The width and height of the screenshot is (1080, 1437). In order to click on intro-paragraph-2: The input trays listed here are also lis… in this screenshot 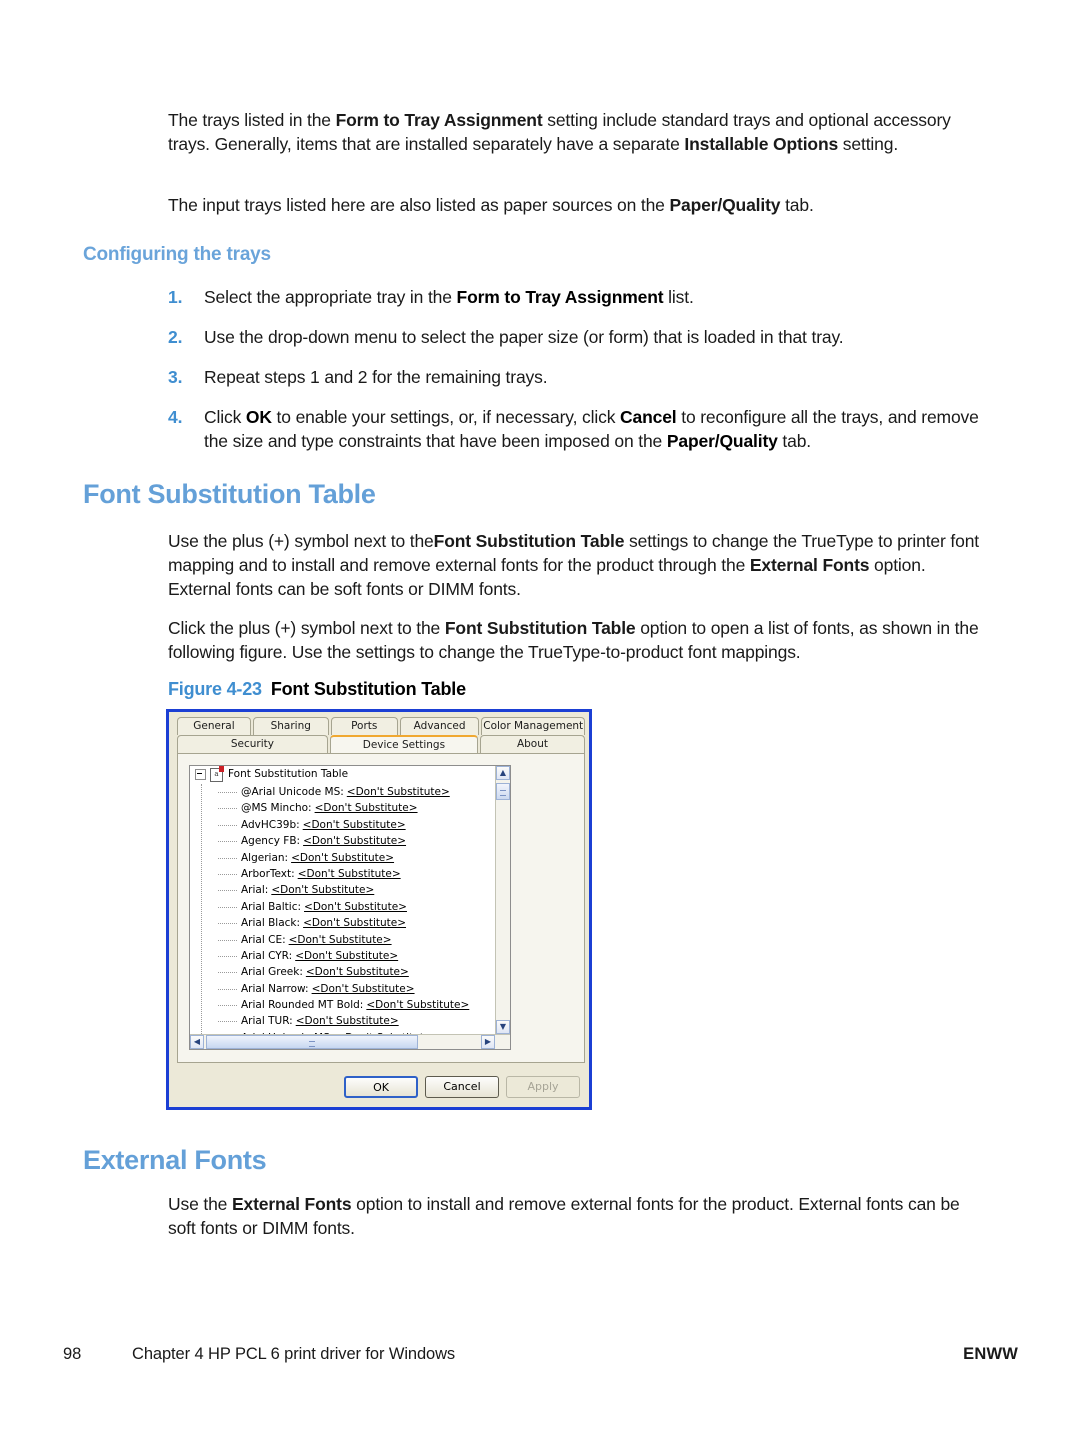, I will do `click(574, 205)`.